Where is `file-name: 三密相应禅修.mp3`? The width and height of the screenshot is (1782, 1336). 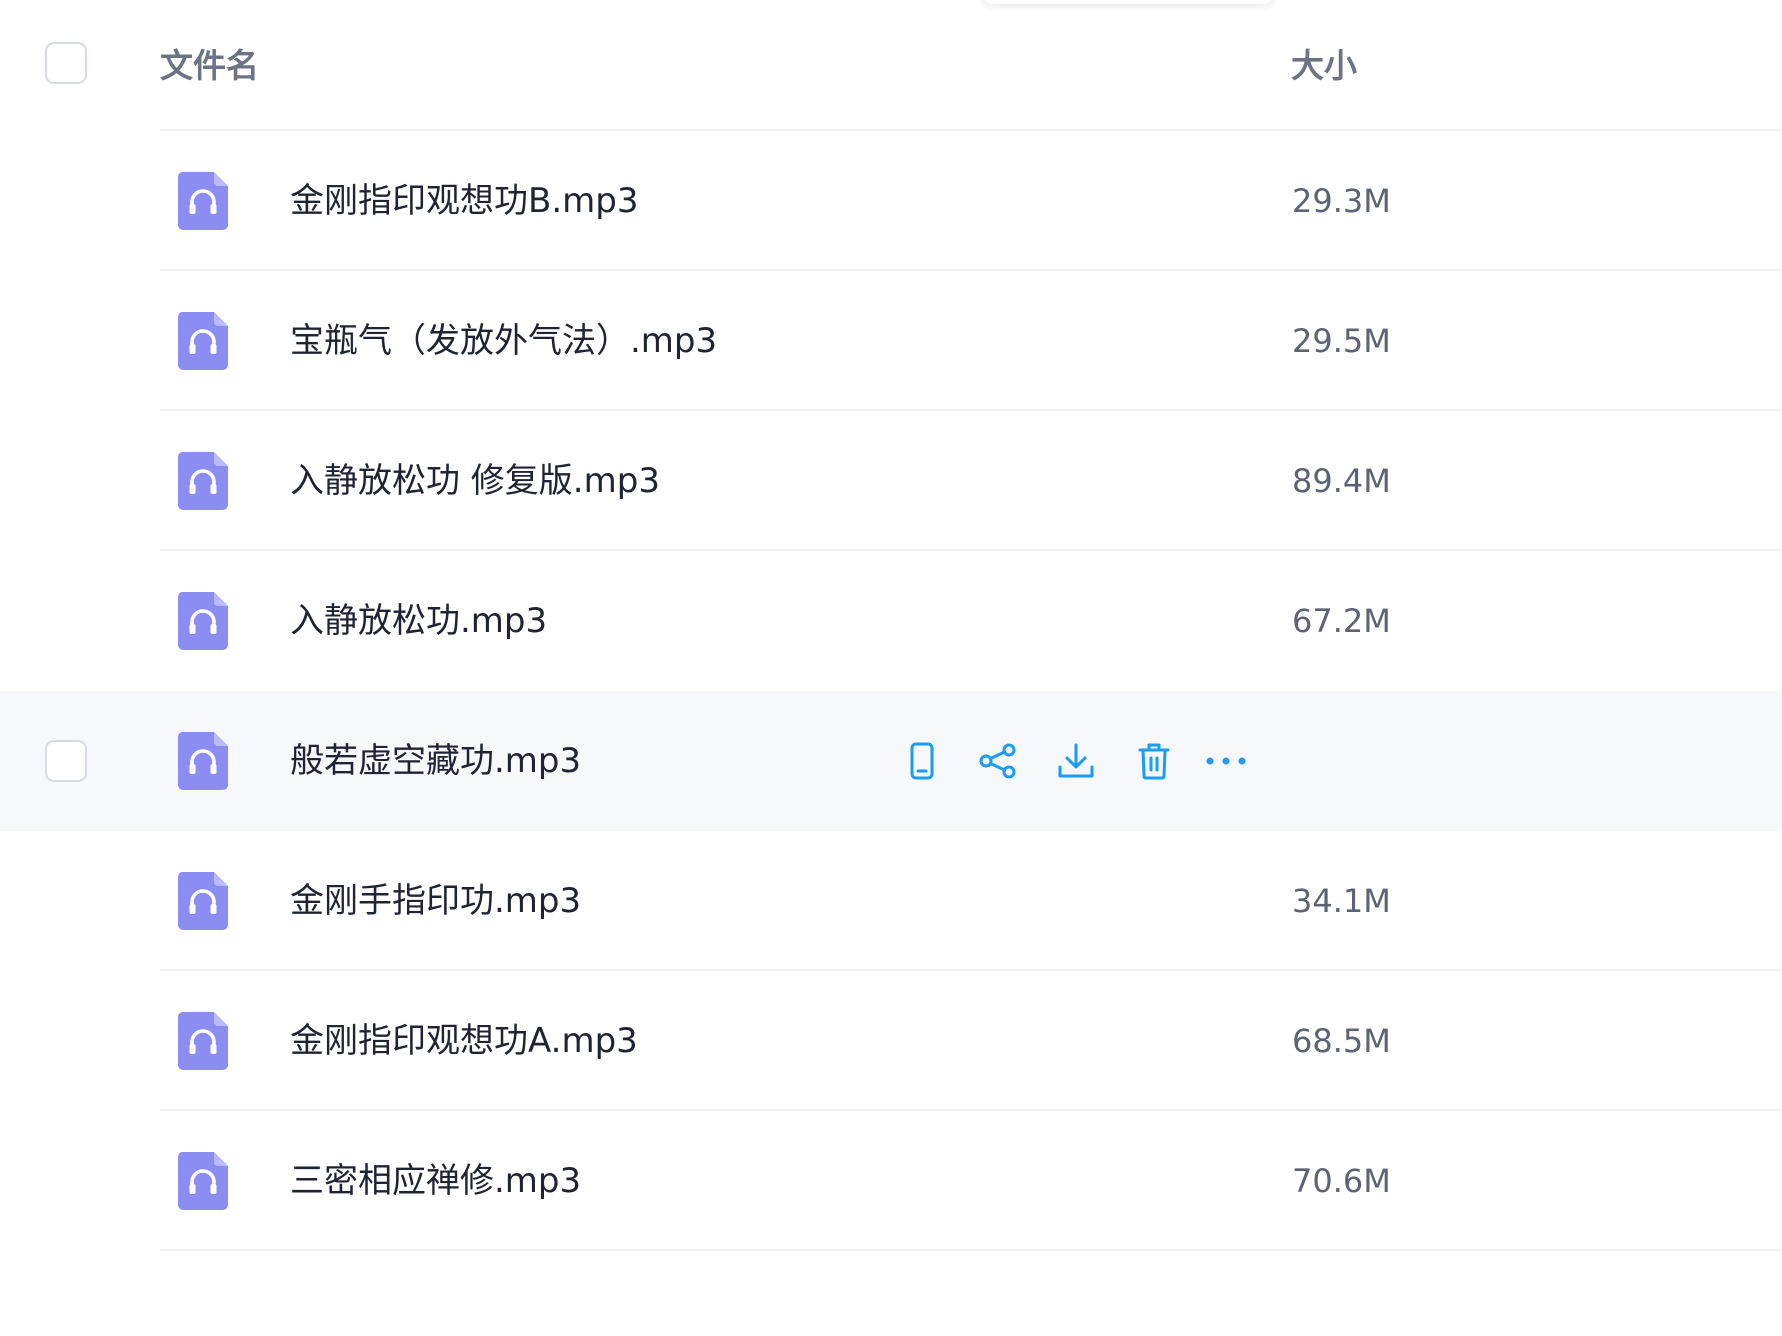 file-name: 三密相应禅修.mp3 is located at coordinates (435, 1181).